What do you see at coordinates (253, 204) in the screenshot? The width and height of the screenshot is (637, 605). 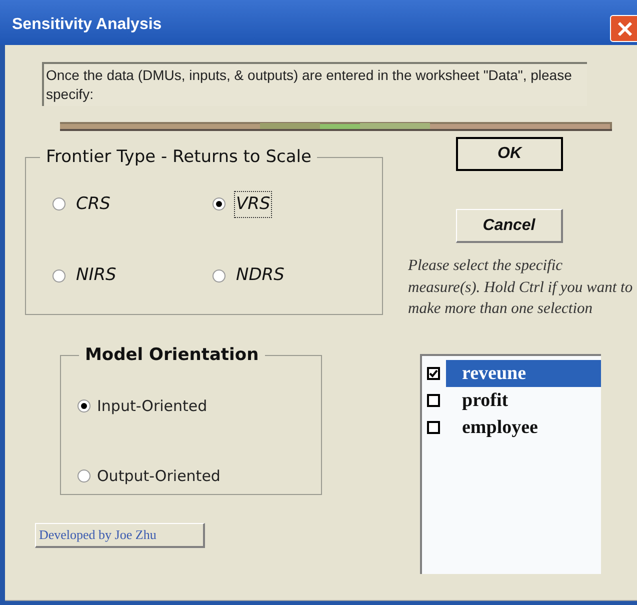 I see `option-label: VRS` at bounding box center [253, 204].